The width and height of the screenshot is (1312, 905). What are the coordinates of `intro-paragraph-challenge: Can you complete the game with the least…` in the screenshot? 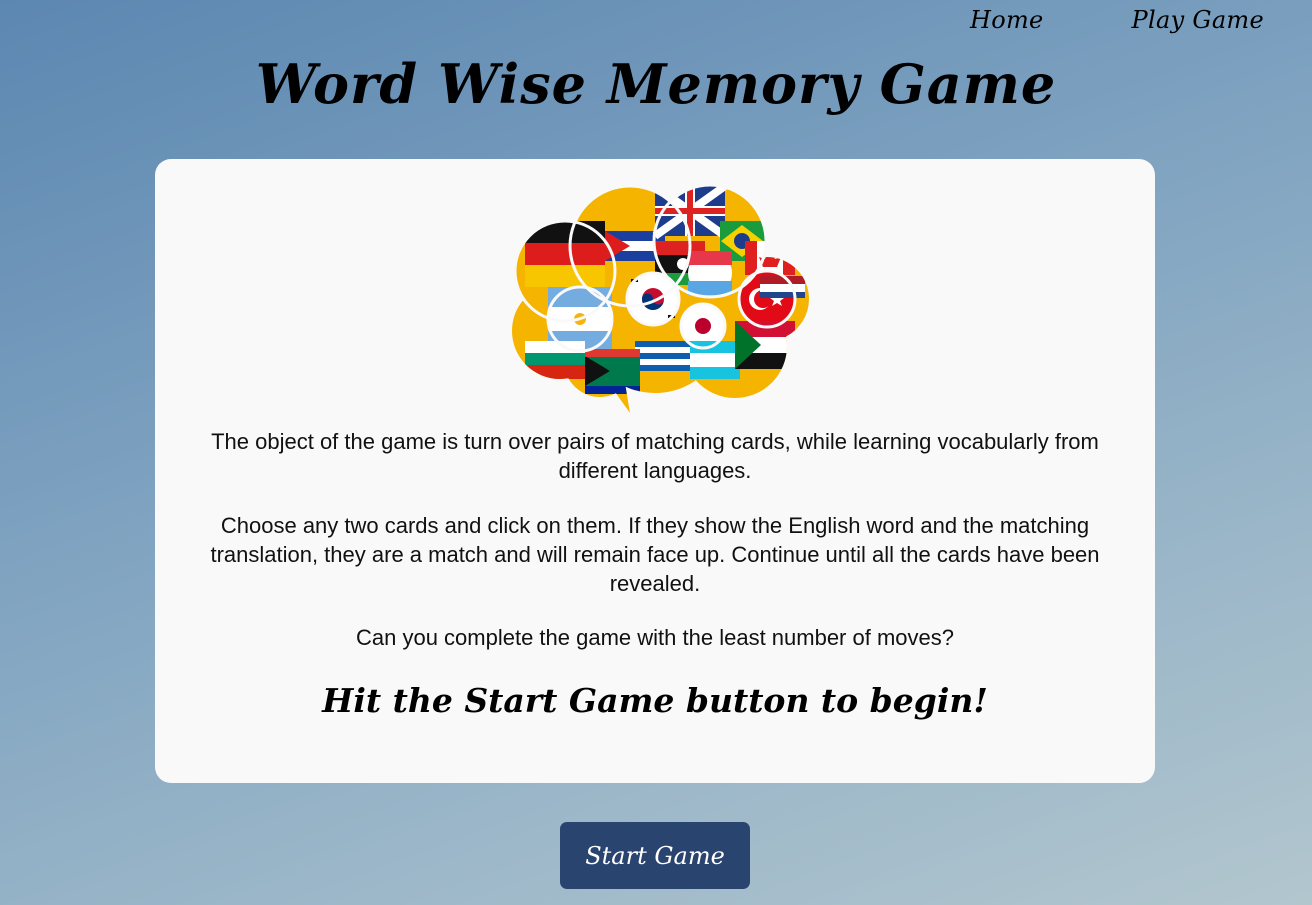 It's located at (655, 637).